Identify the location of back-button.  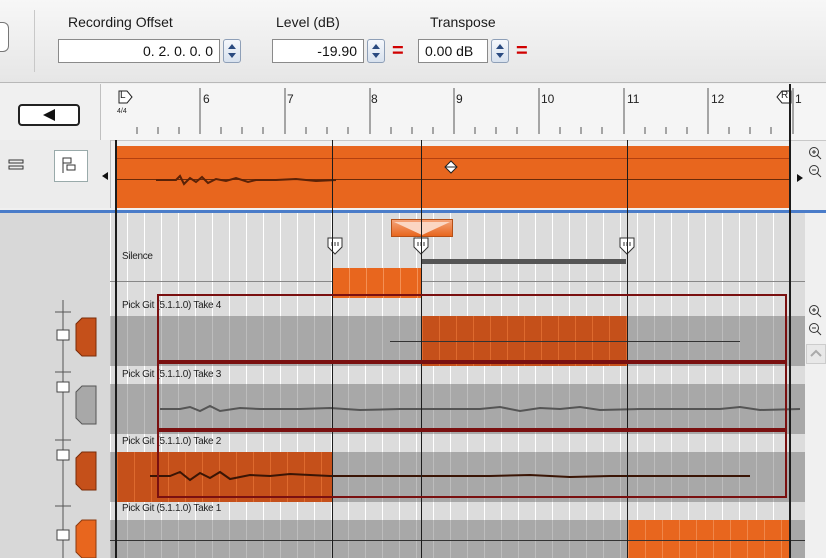
(49, 115).